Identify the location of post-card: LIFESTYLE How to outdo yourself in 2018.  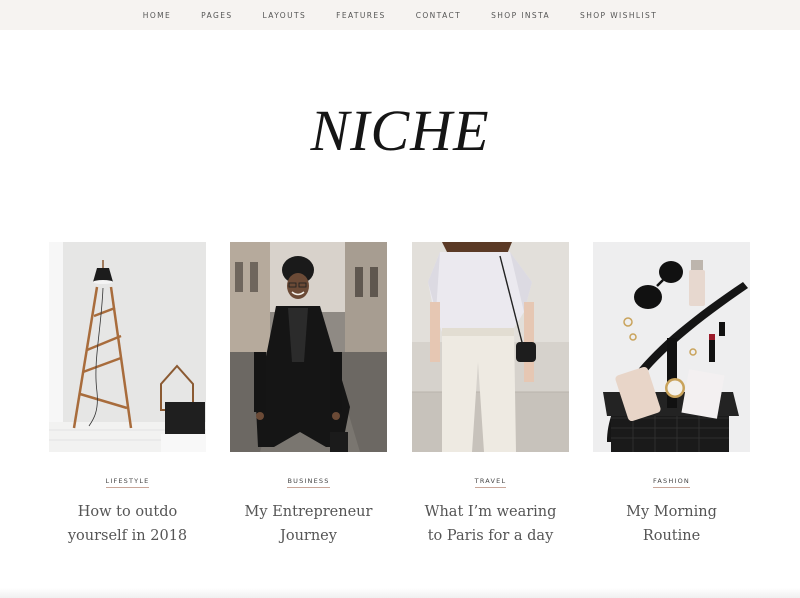
(127, 395).